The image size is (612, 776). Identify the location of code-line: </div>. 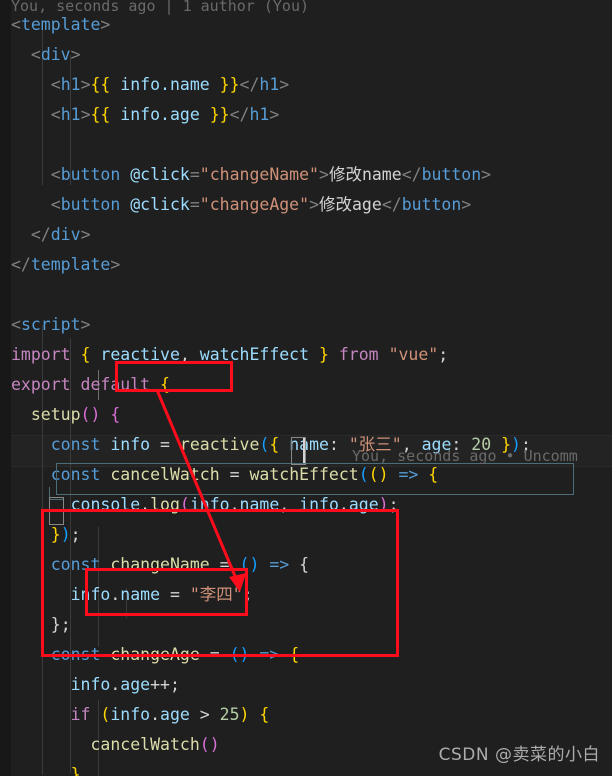
(306, 235).